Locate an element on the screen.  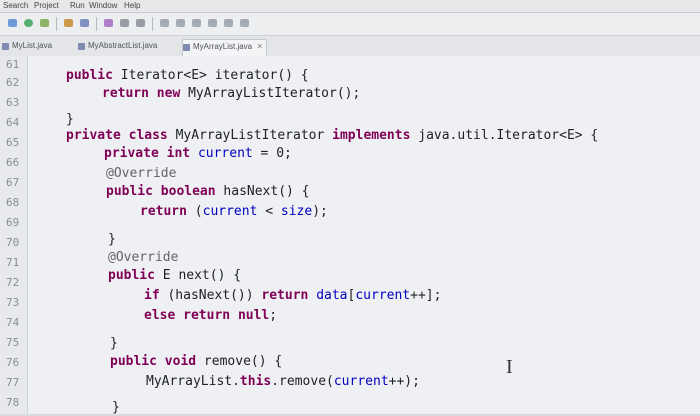
code-line: MyArrayList.this.remove(current++); is located at coordinates (283, 382).